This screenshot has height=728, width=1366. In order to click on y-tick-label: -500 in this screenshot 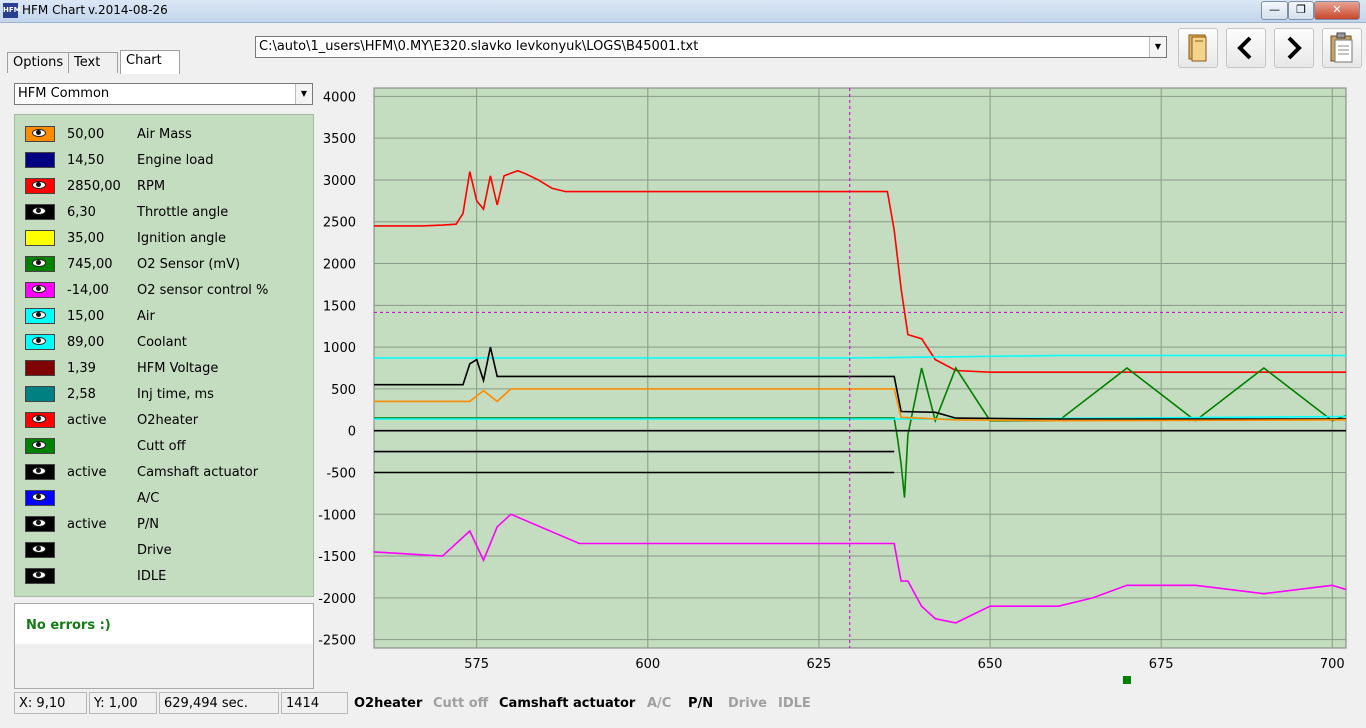, I will do `click(341, 473)`.